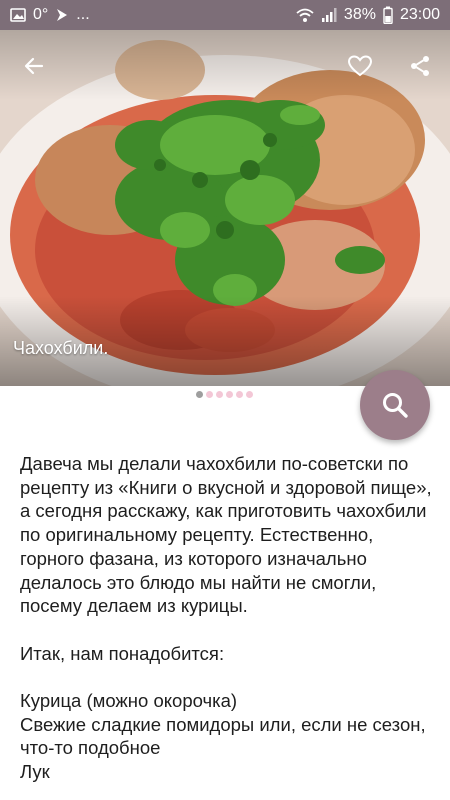 The image size is (450, 800). Describe the element at coordinates (329, 15) in the screenshot. I see `signal-icon` at that location.